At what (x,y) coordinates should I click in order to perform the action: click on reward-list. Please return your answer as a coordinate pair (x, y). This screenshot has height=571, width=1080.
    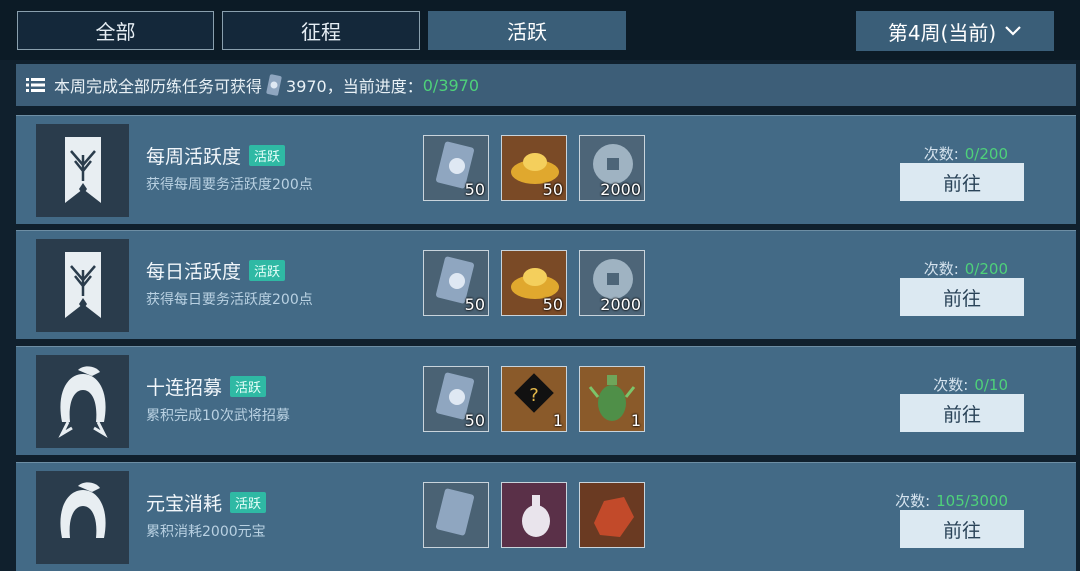
    Looking at the image, I should click on (534, 515).